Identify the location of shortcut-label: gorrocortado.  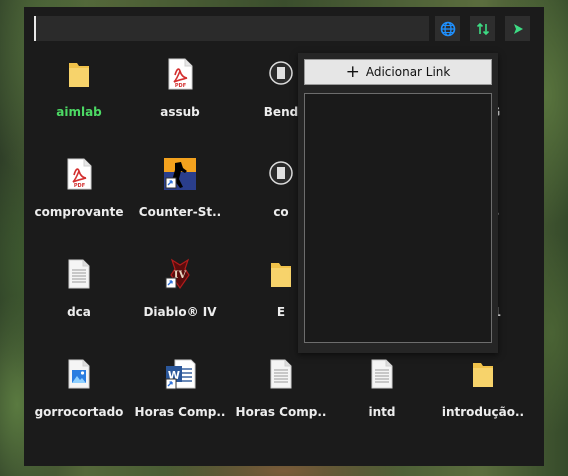
(79, 412).